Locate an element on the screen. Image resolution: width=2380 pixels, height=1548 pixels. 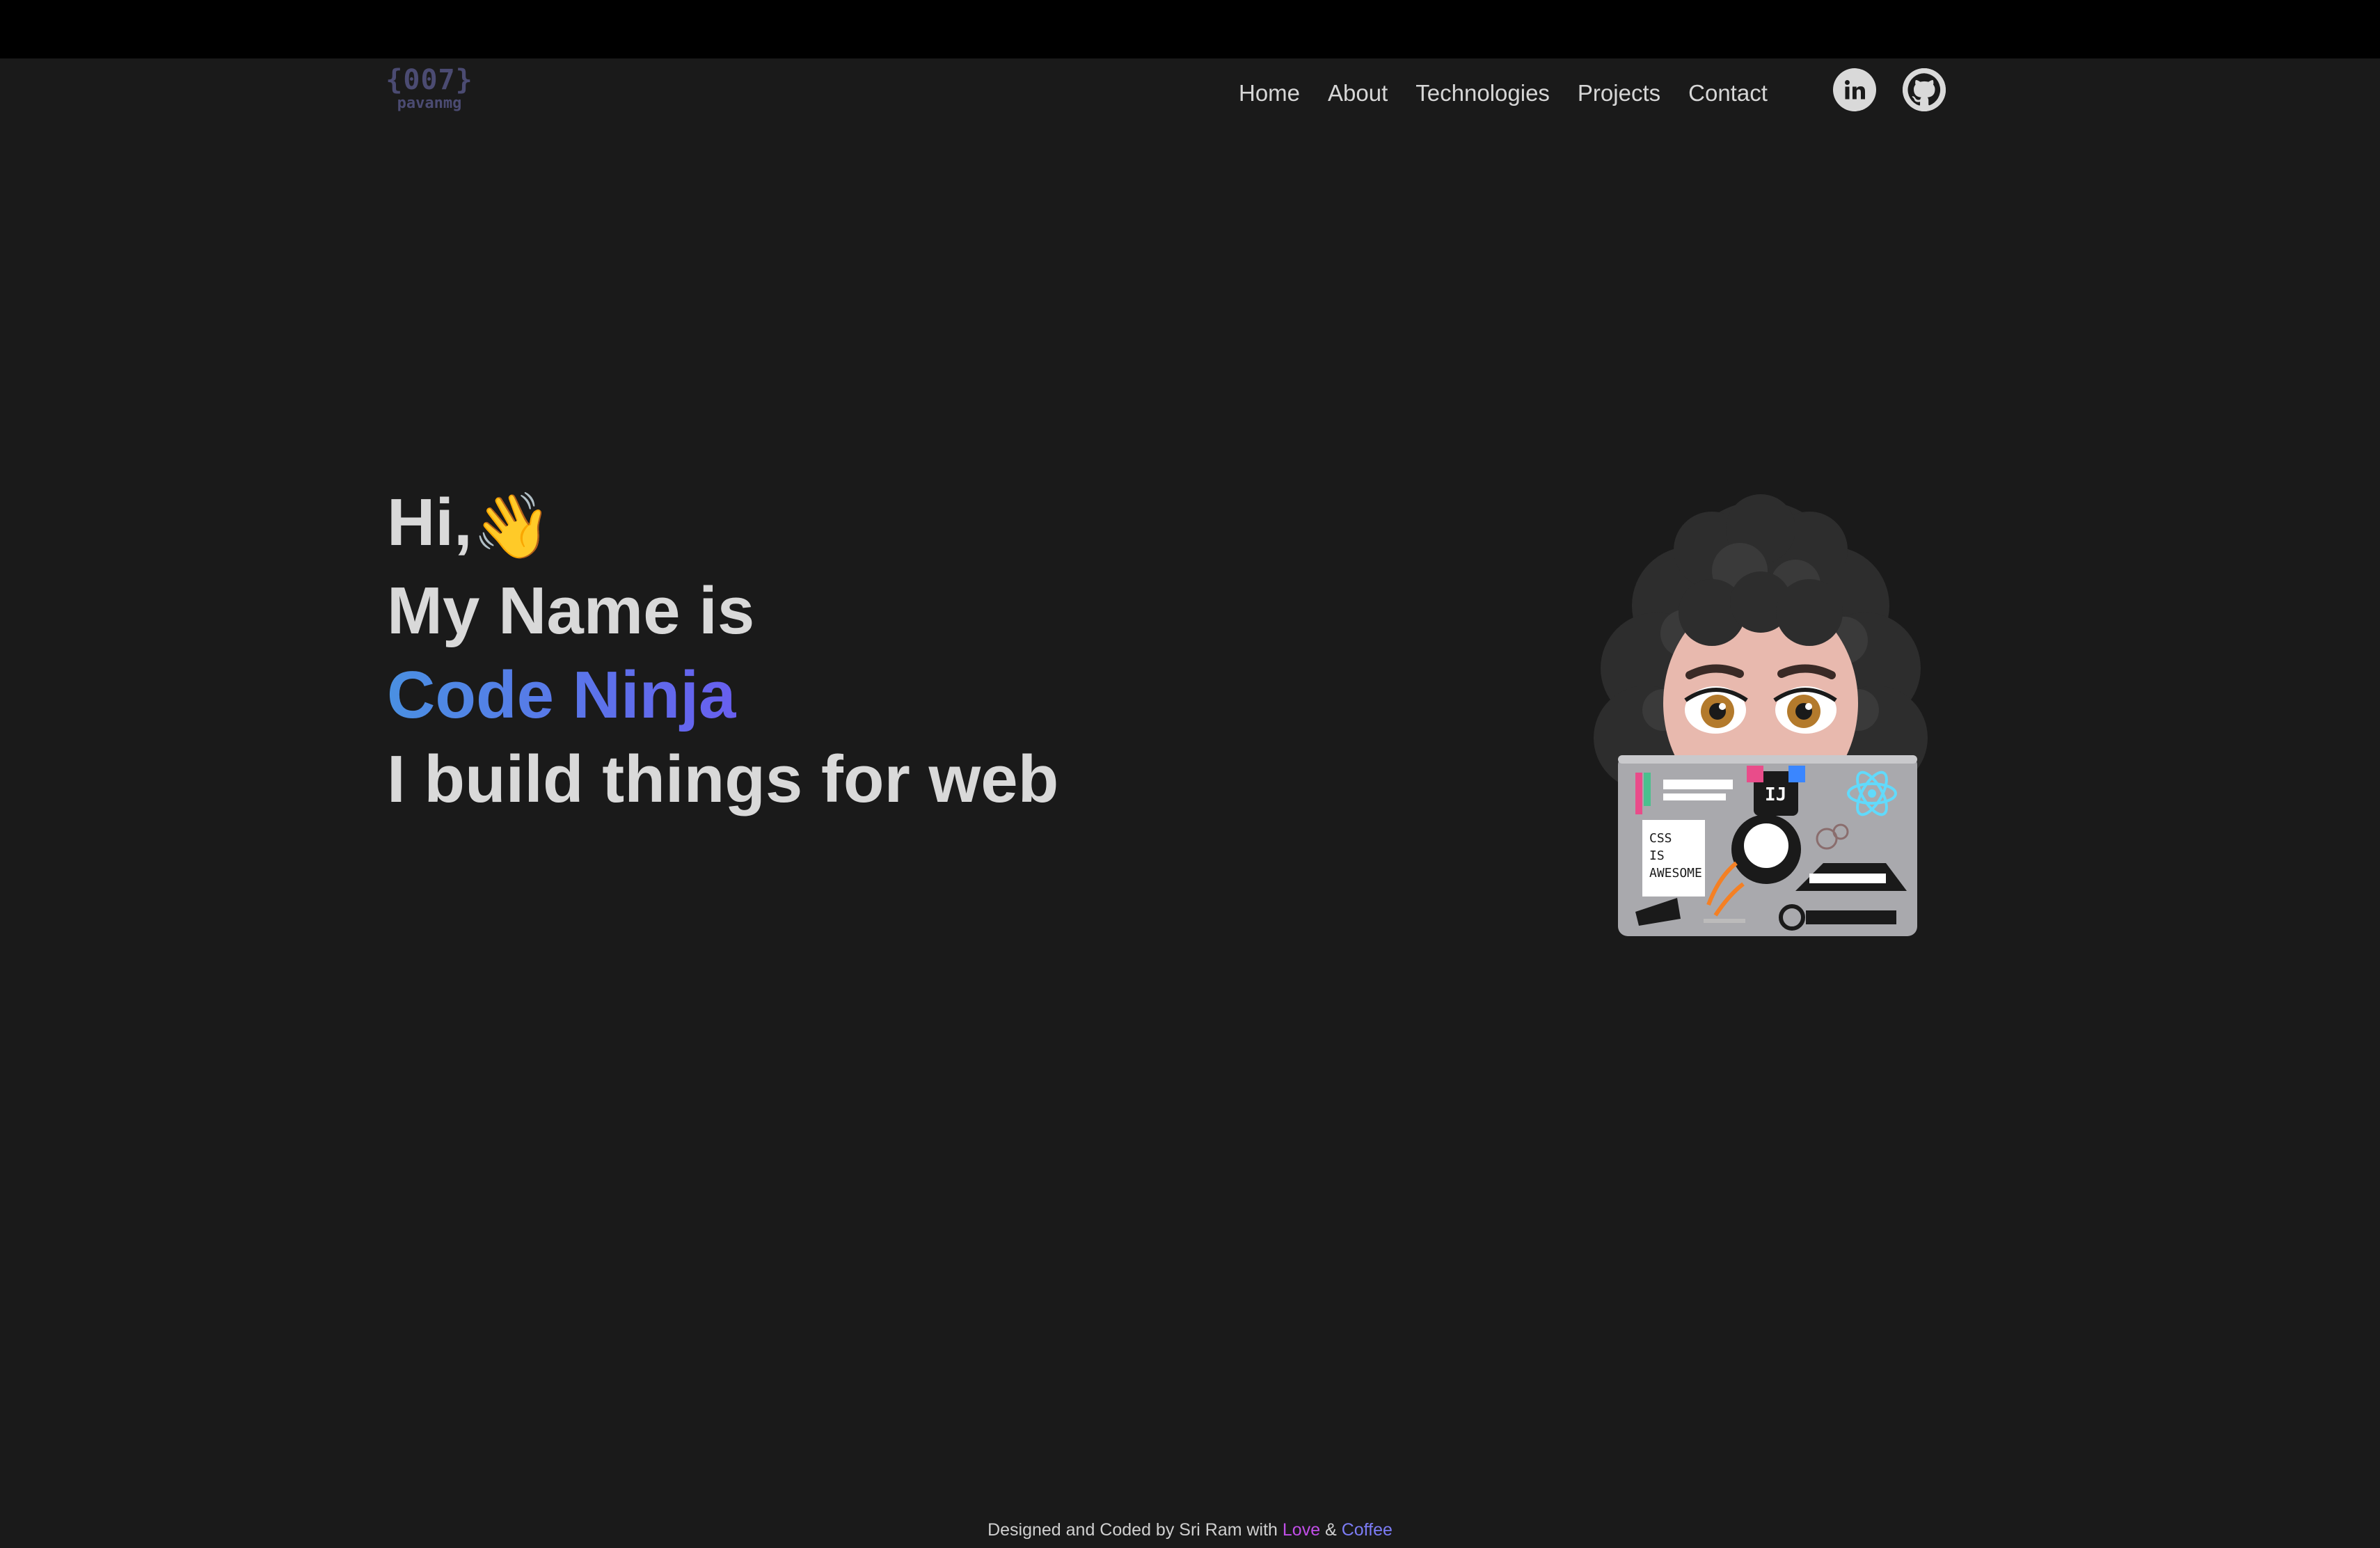
nav-projects: Projects is located at coordinates (1619, 93).